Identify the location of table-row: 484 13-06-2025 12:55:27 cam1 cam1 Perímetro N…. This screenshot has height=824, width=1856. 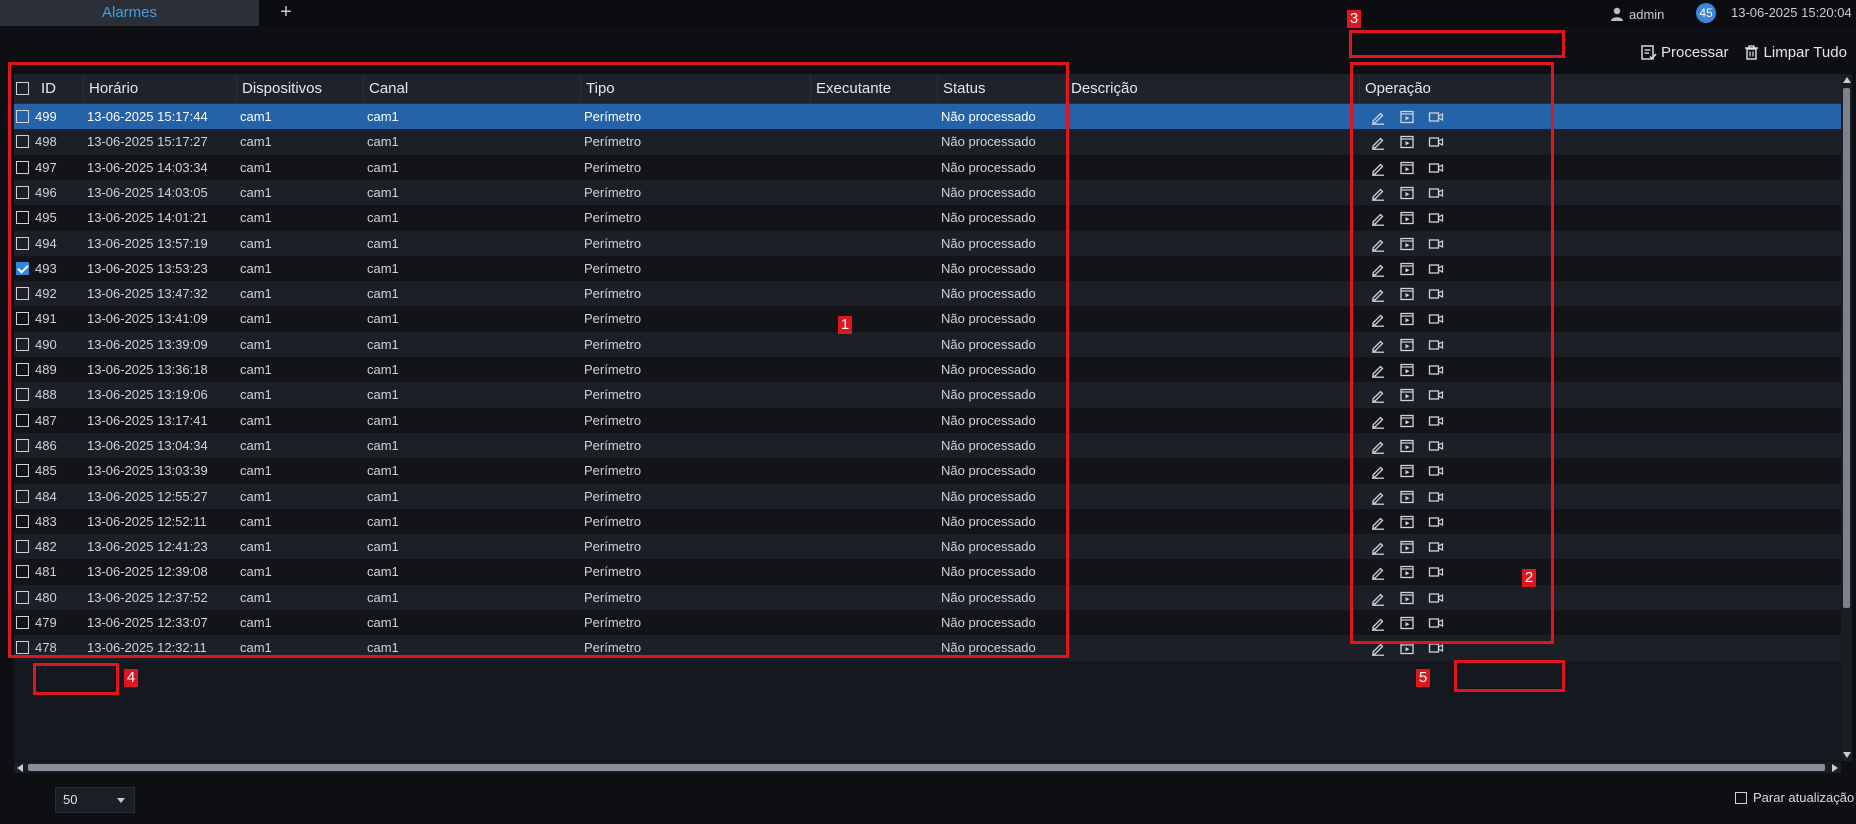
(927, 496).